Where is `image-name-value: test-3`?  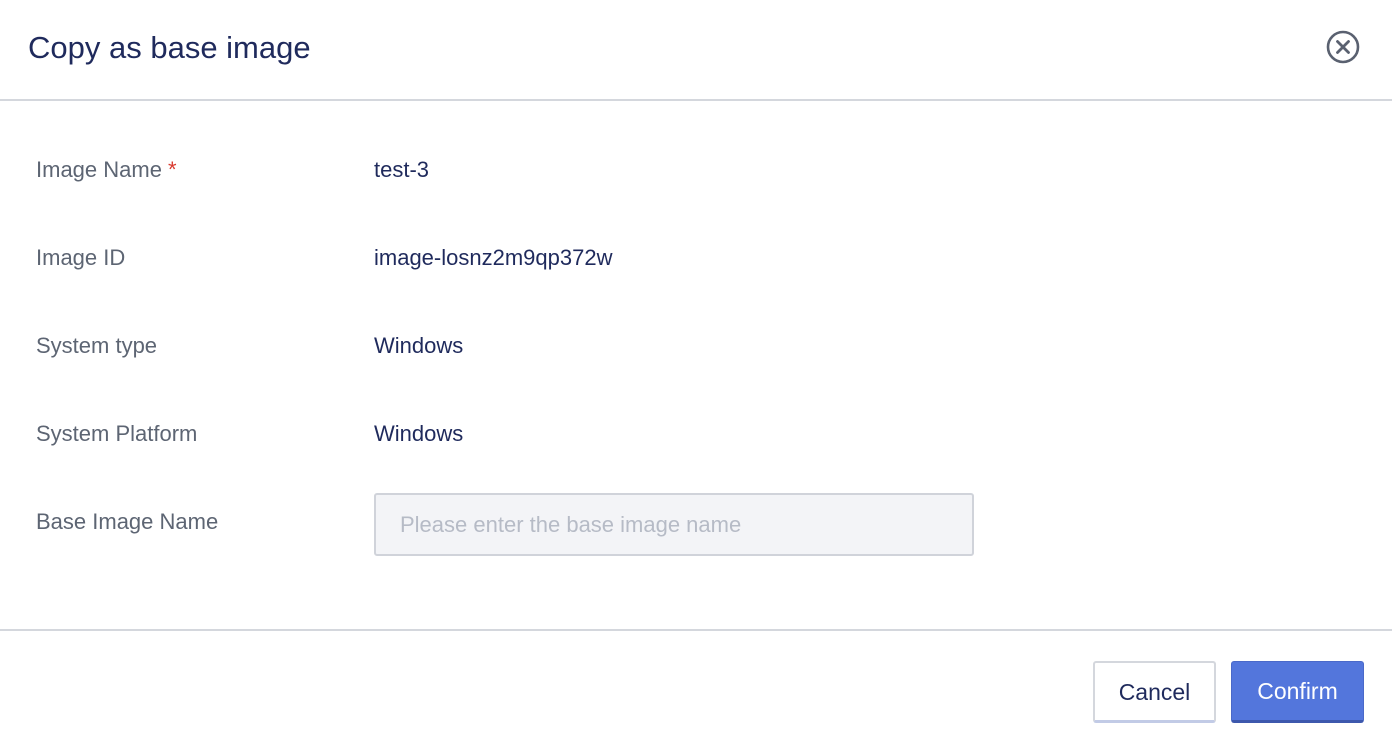 image-name-value: test-3 is located at coordinates (402, 169).